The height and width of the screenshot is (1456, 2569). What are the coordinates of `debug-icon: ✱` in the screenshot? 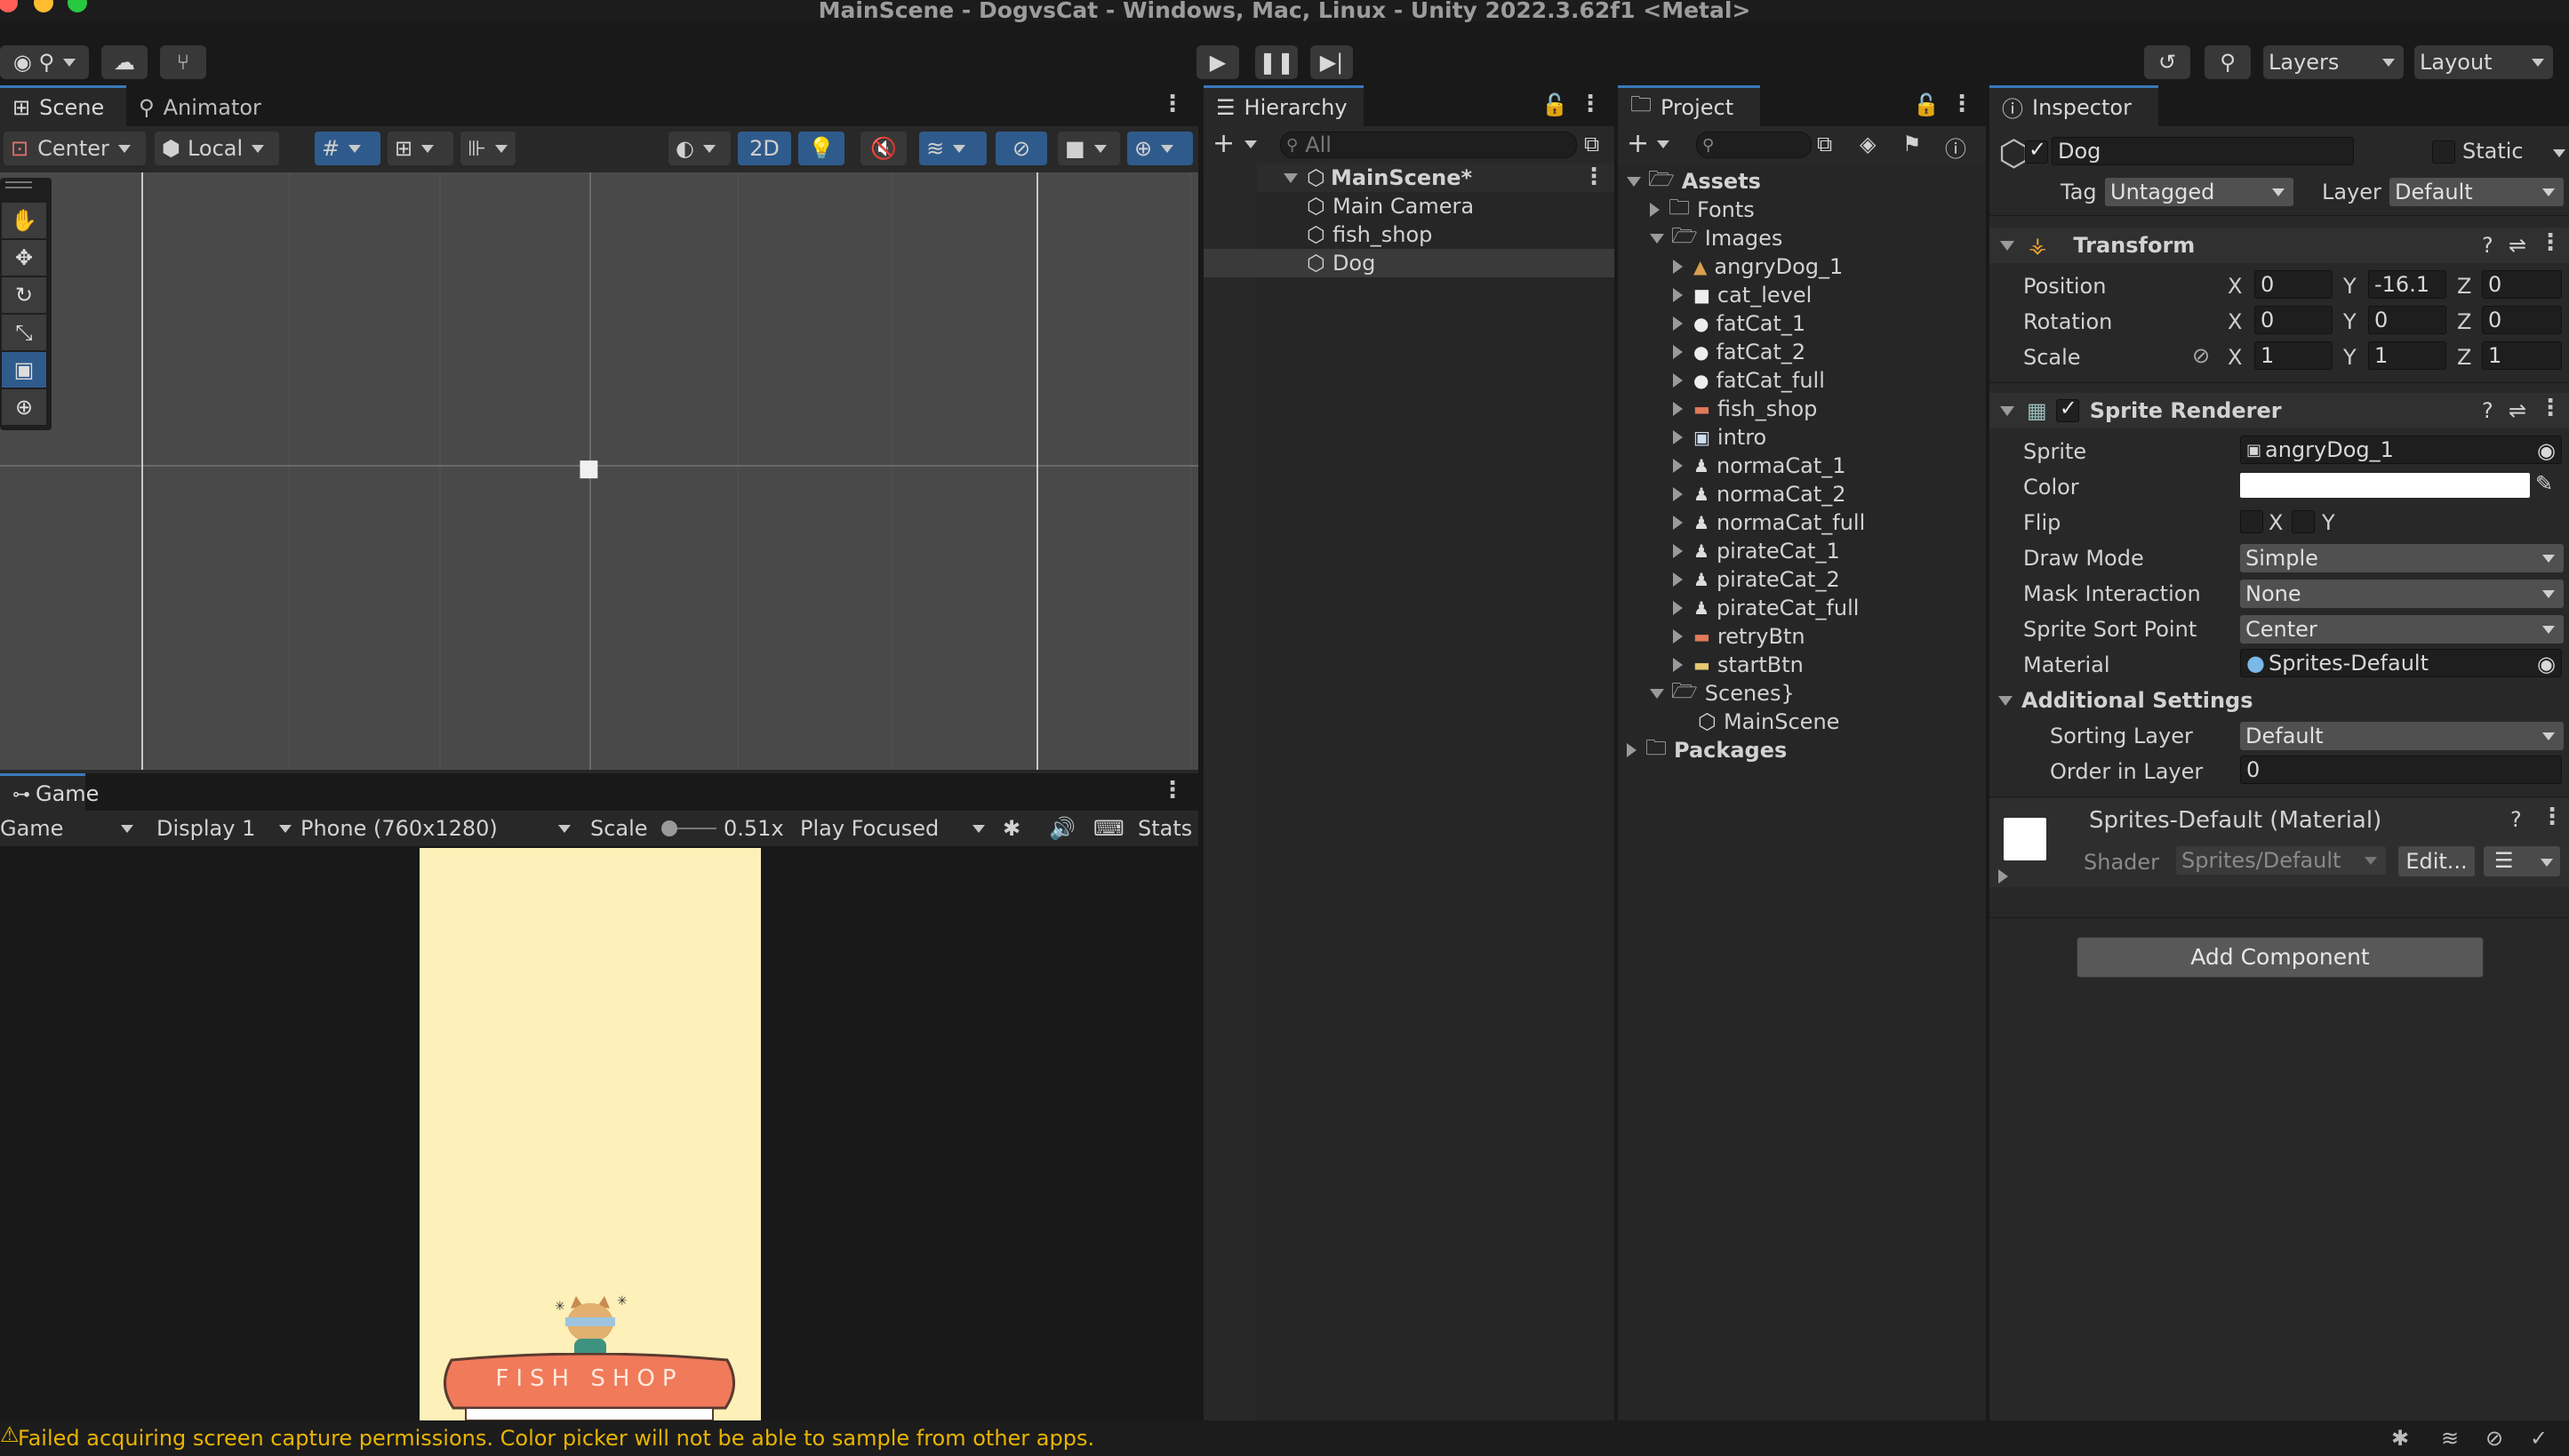 It's located at (2400, 1438).